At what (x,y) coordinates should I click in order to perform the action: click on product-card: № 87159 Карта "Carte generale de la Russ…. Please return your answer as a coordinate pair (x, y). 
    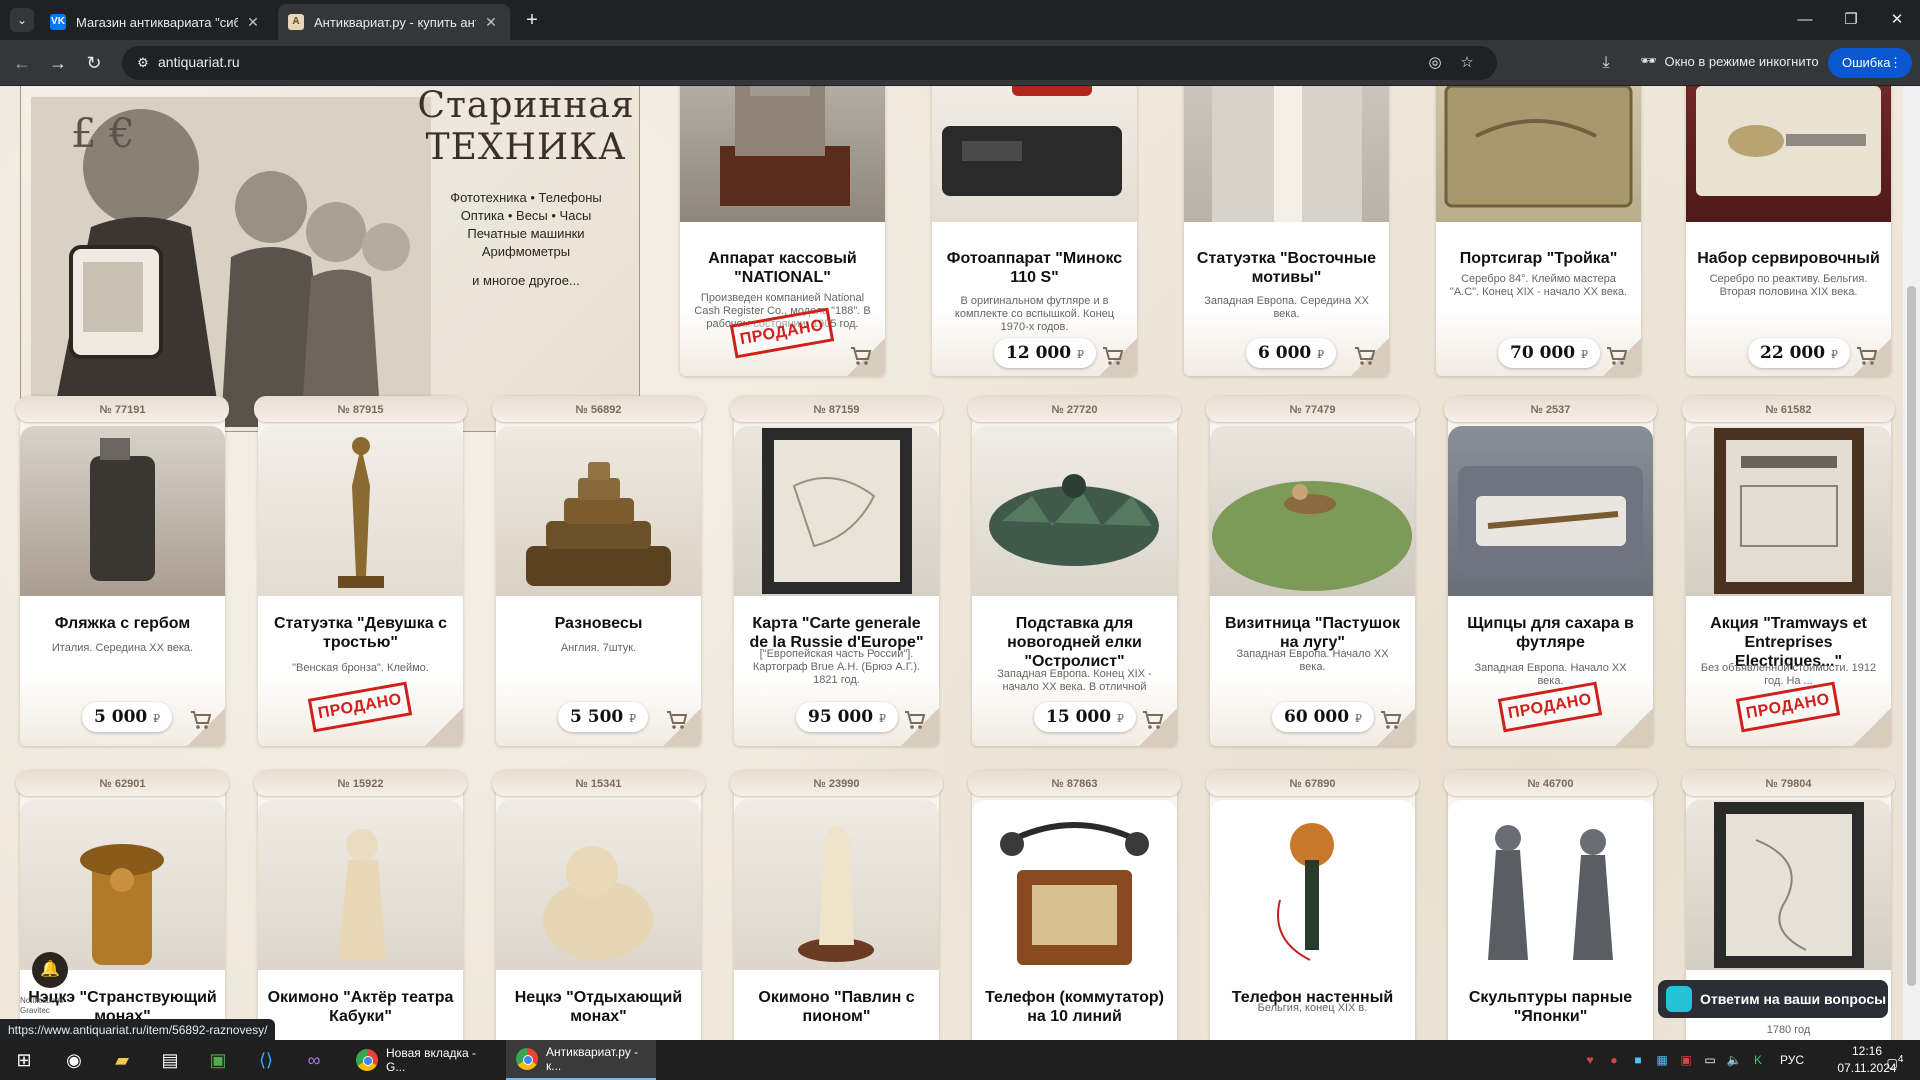
    Looking at the image, I should click on (836, 571).